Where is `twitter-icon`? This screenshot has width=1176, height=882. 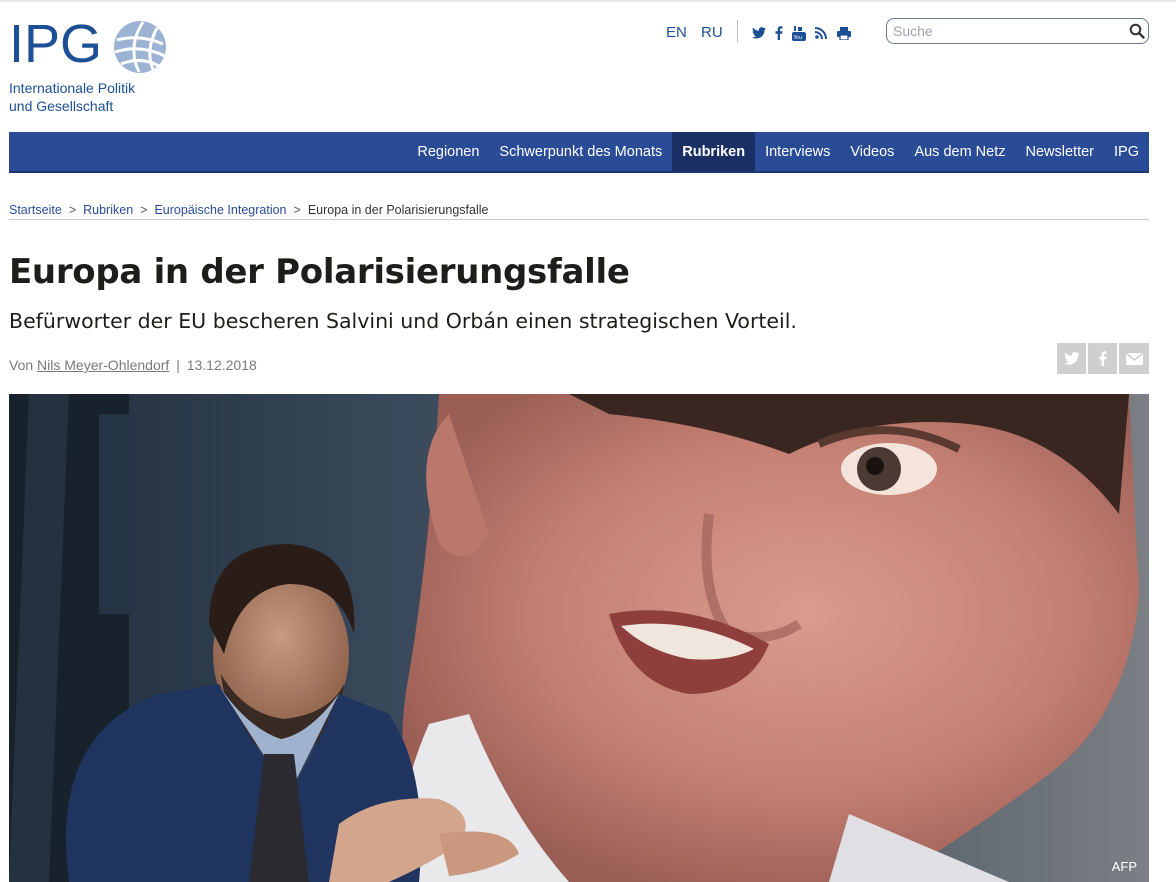 twitter-icon is located at coordinates (759, 33).